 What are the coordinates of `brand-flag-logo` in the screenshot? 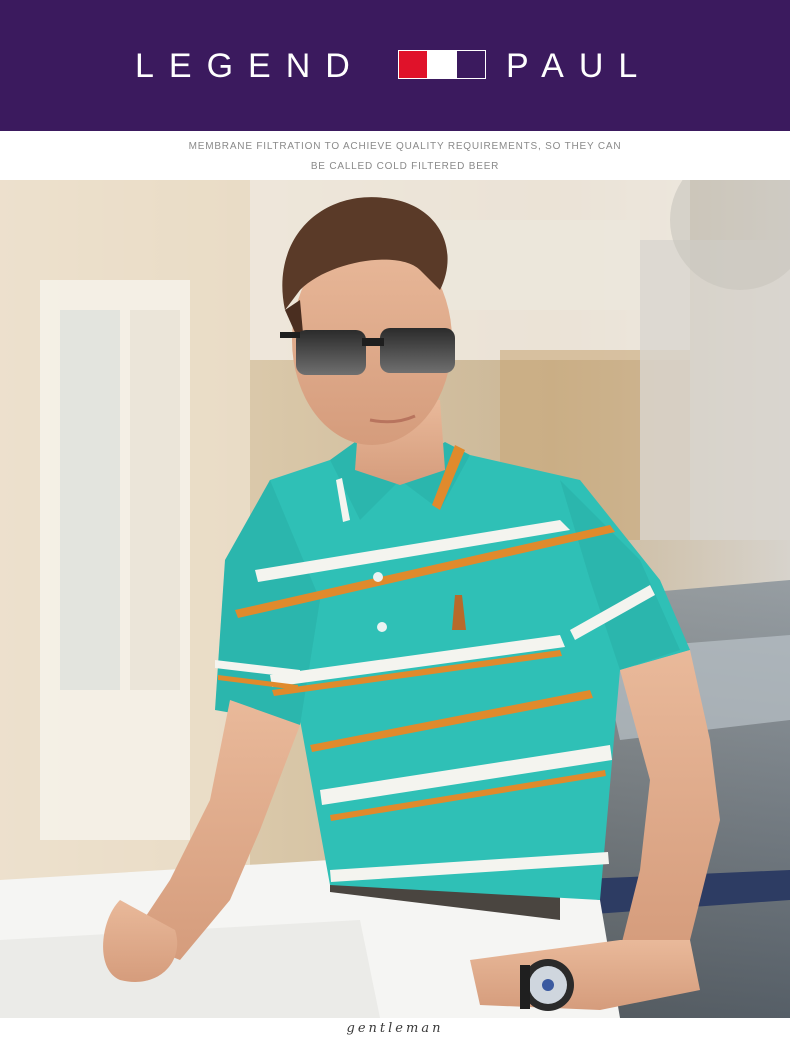 It's located at (442, 64).